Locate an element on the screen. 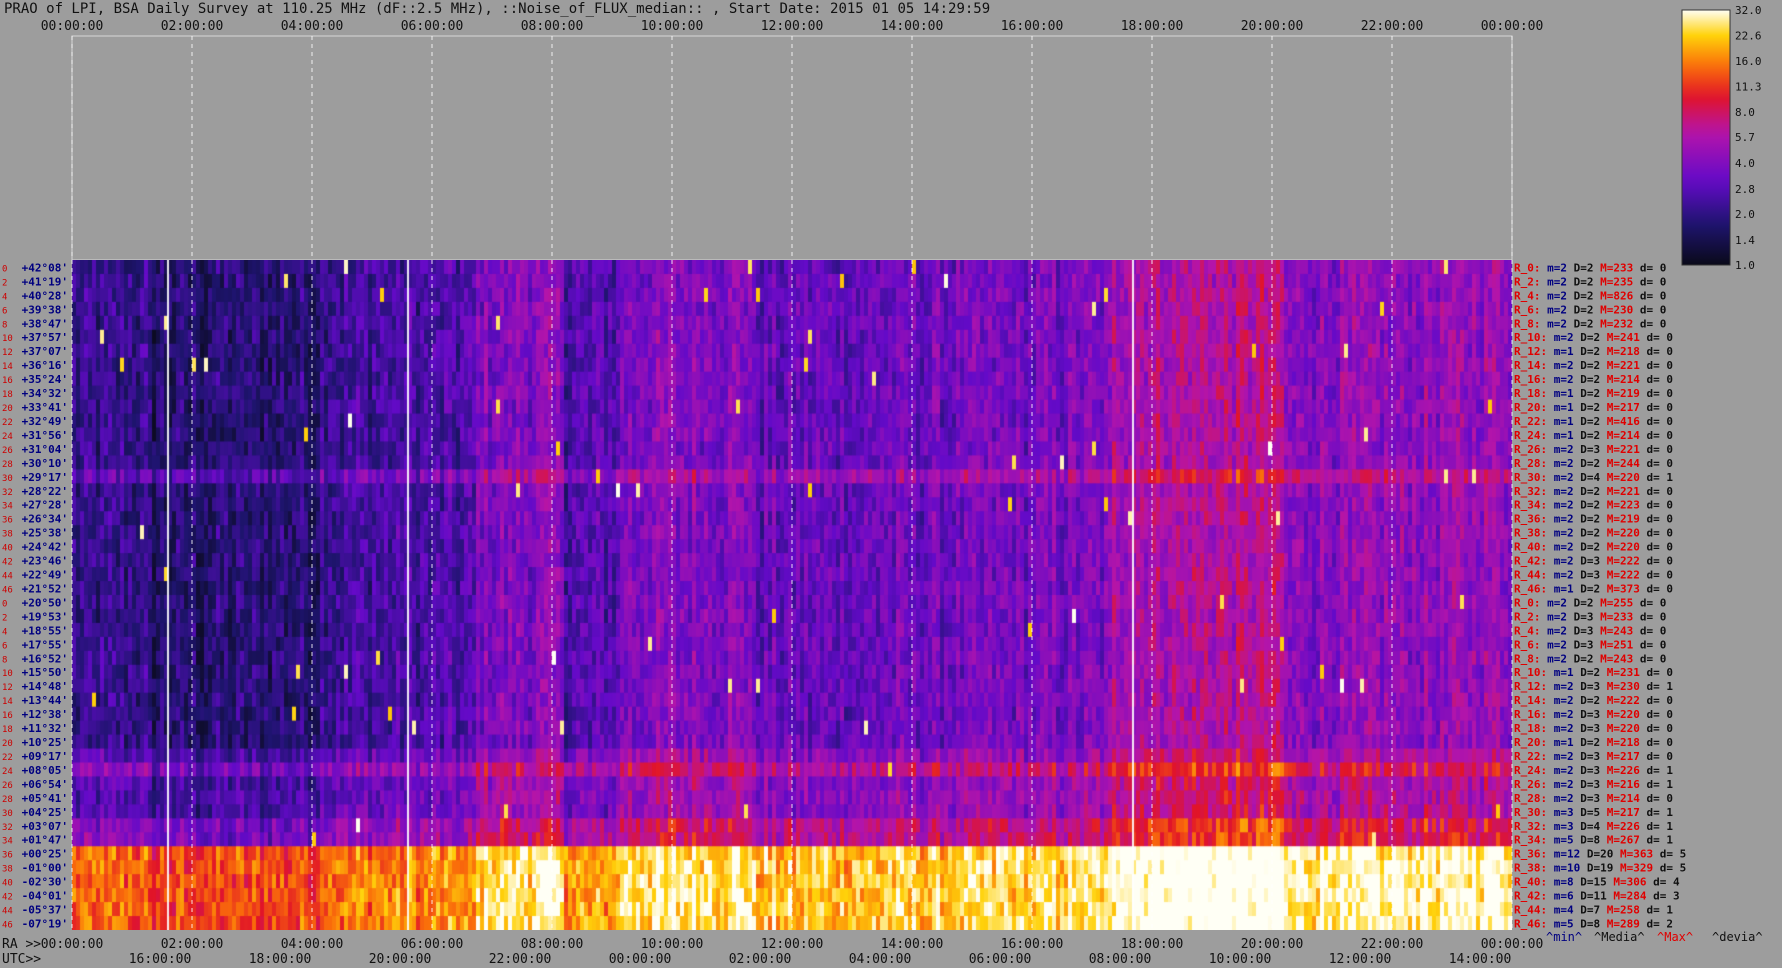 The height and width of the screenshot is (968, 1782). ra-axis-label: RA >> is located at coordinates (21, 944).